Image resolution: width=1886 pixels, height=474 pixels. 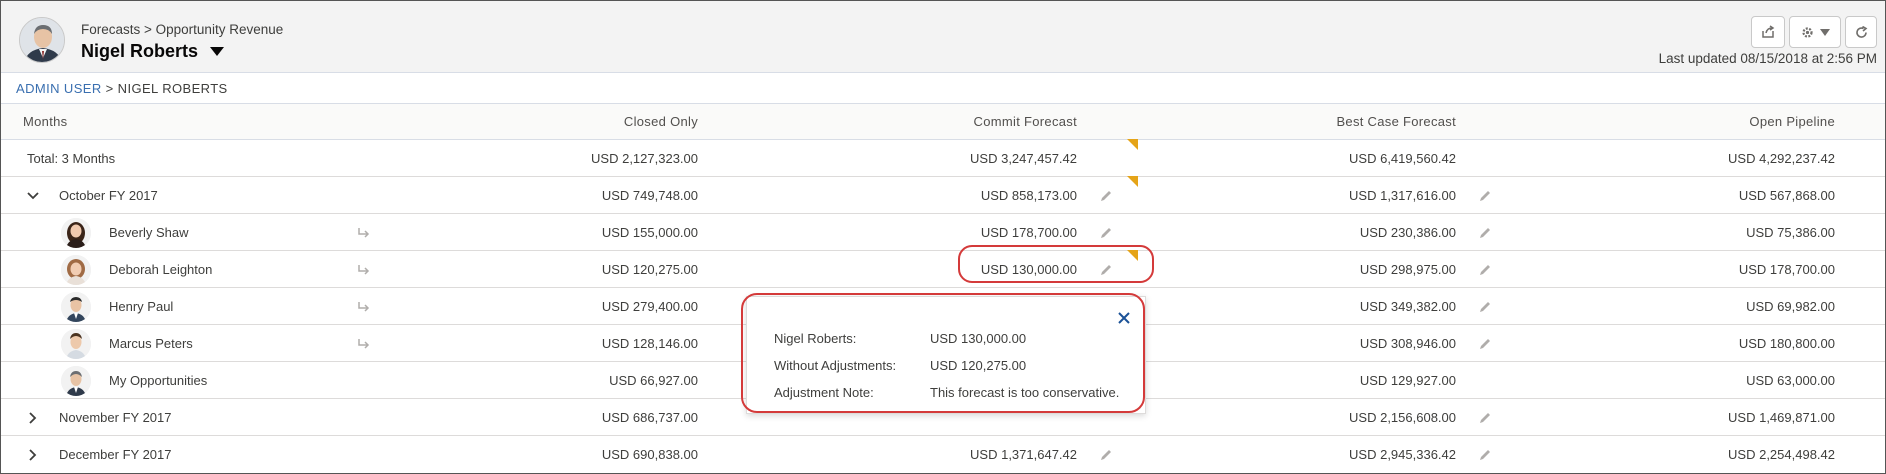 What do you see at coordinates (1781, 454) in the screenshot?
I see `cell-open: USD 2,254,498.42` at bounding box center [1781, 454].